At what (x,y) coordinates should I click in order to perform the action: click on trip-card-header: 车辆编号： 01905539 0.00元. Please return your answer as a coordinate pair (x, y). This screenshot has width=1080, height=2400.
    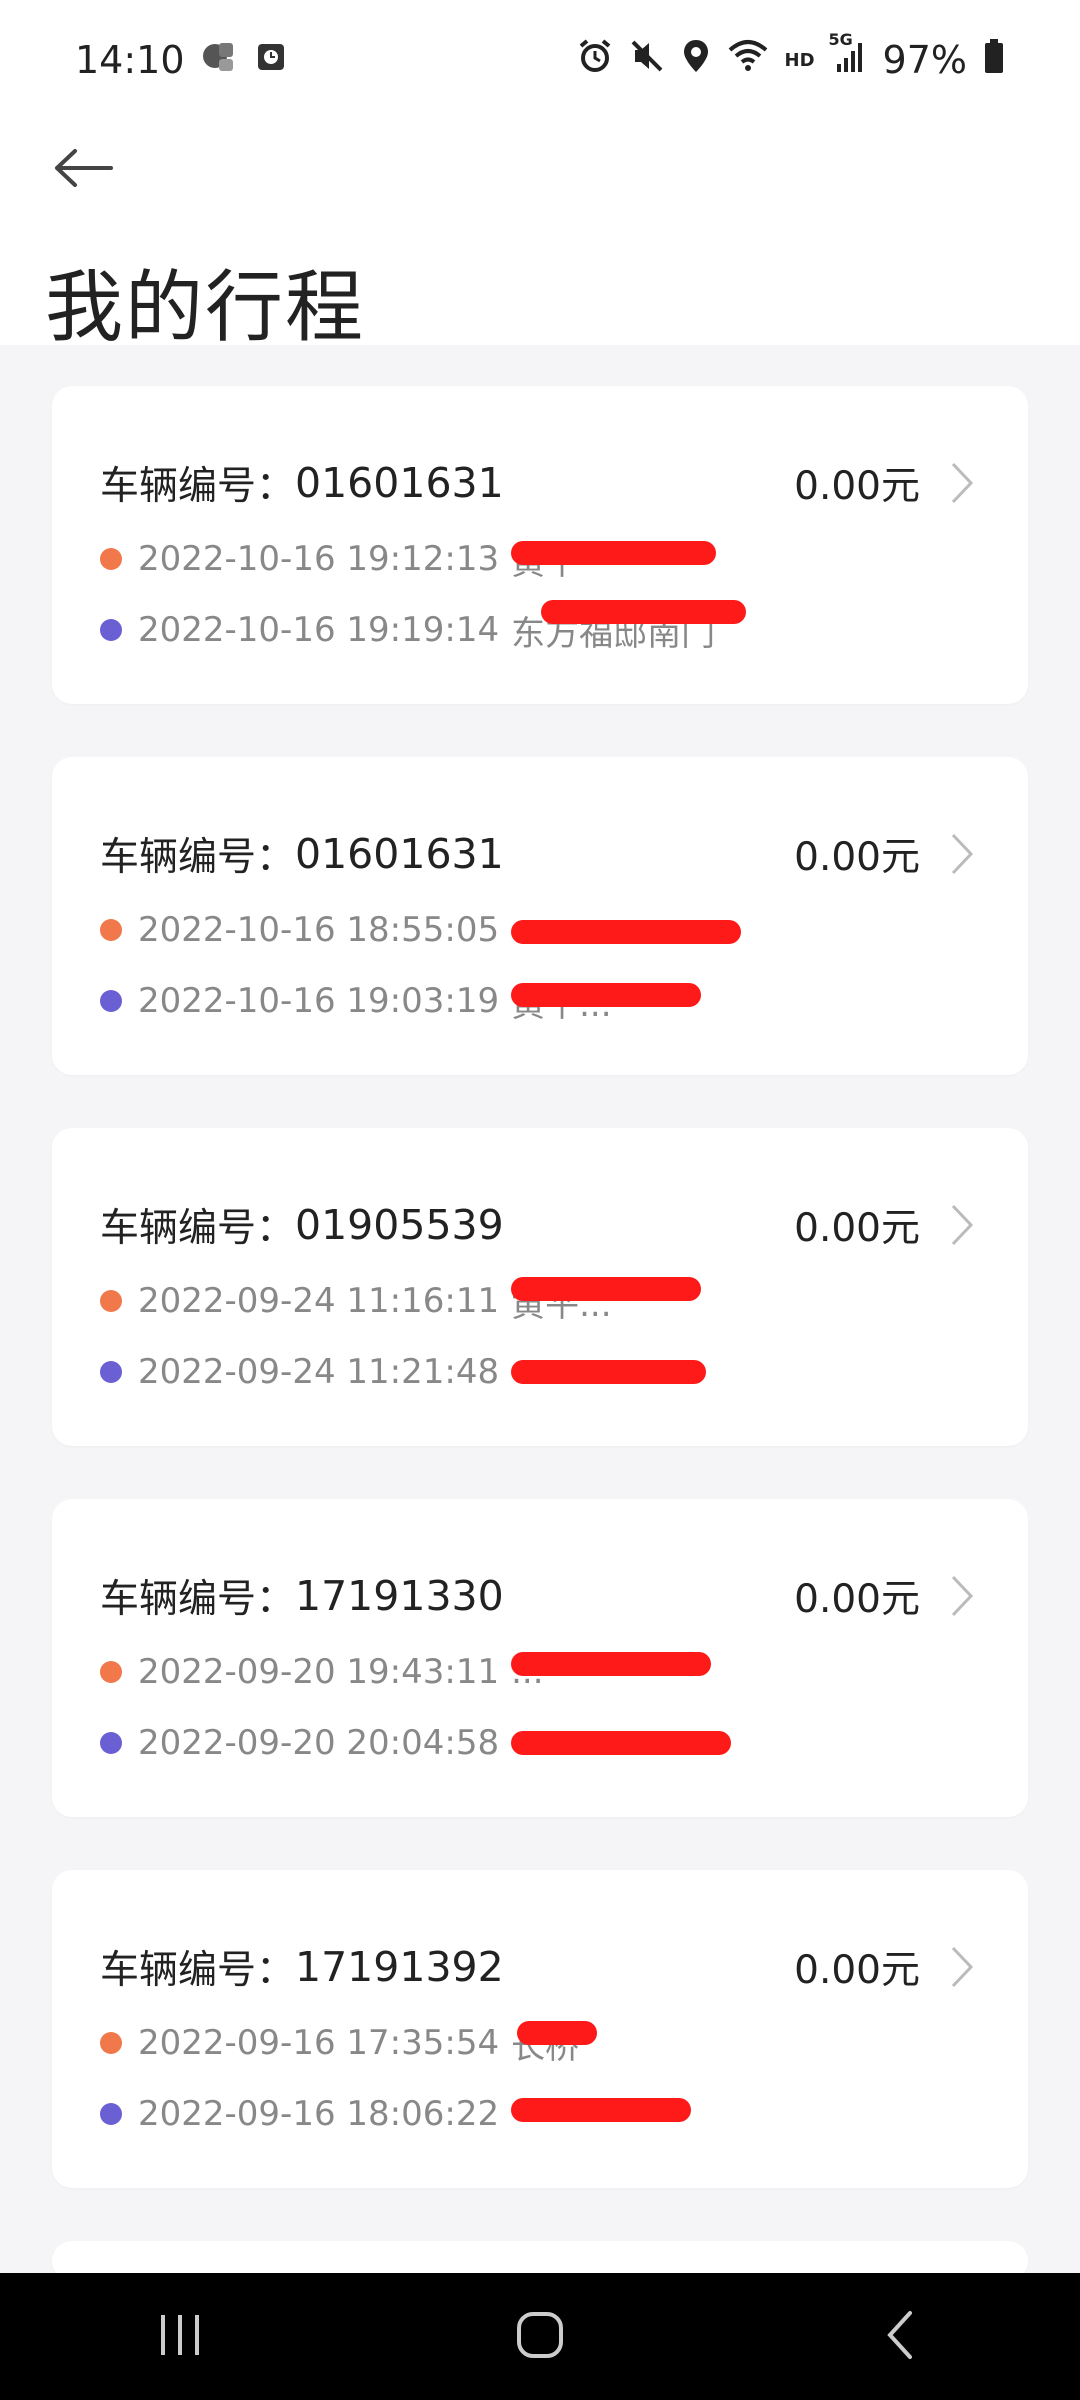
    Looking at the image, I should click on (542, 1225).